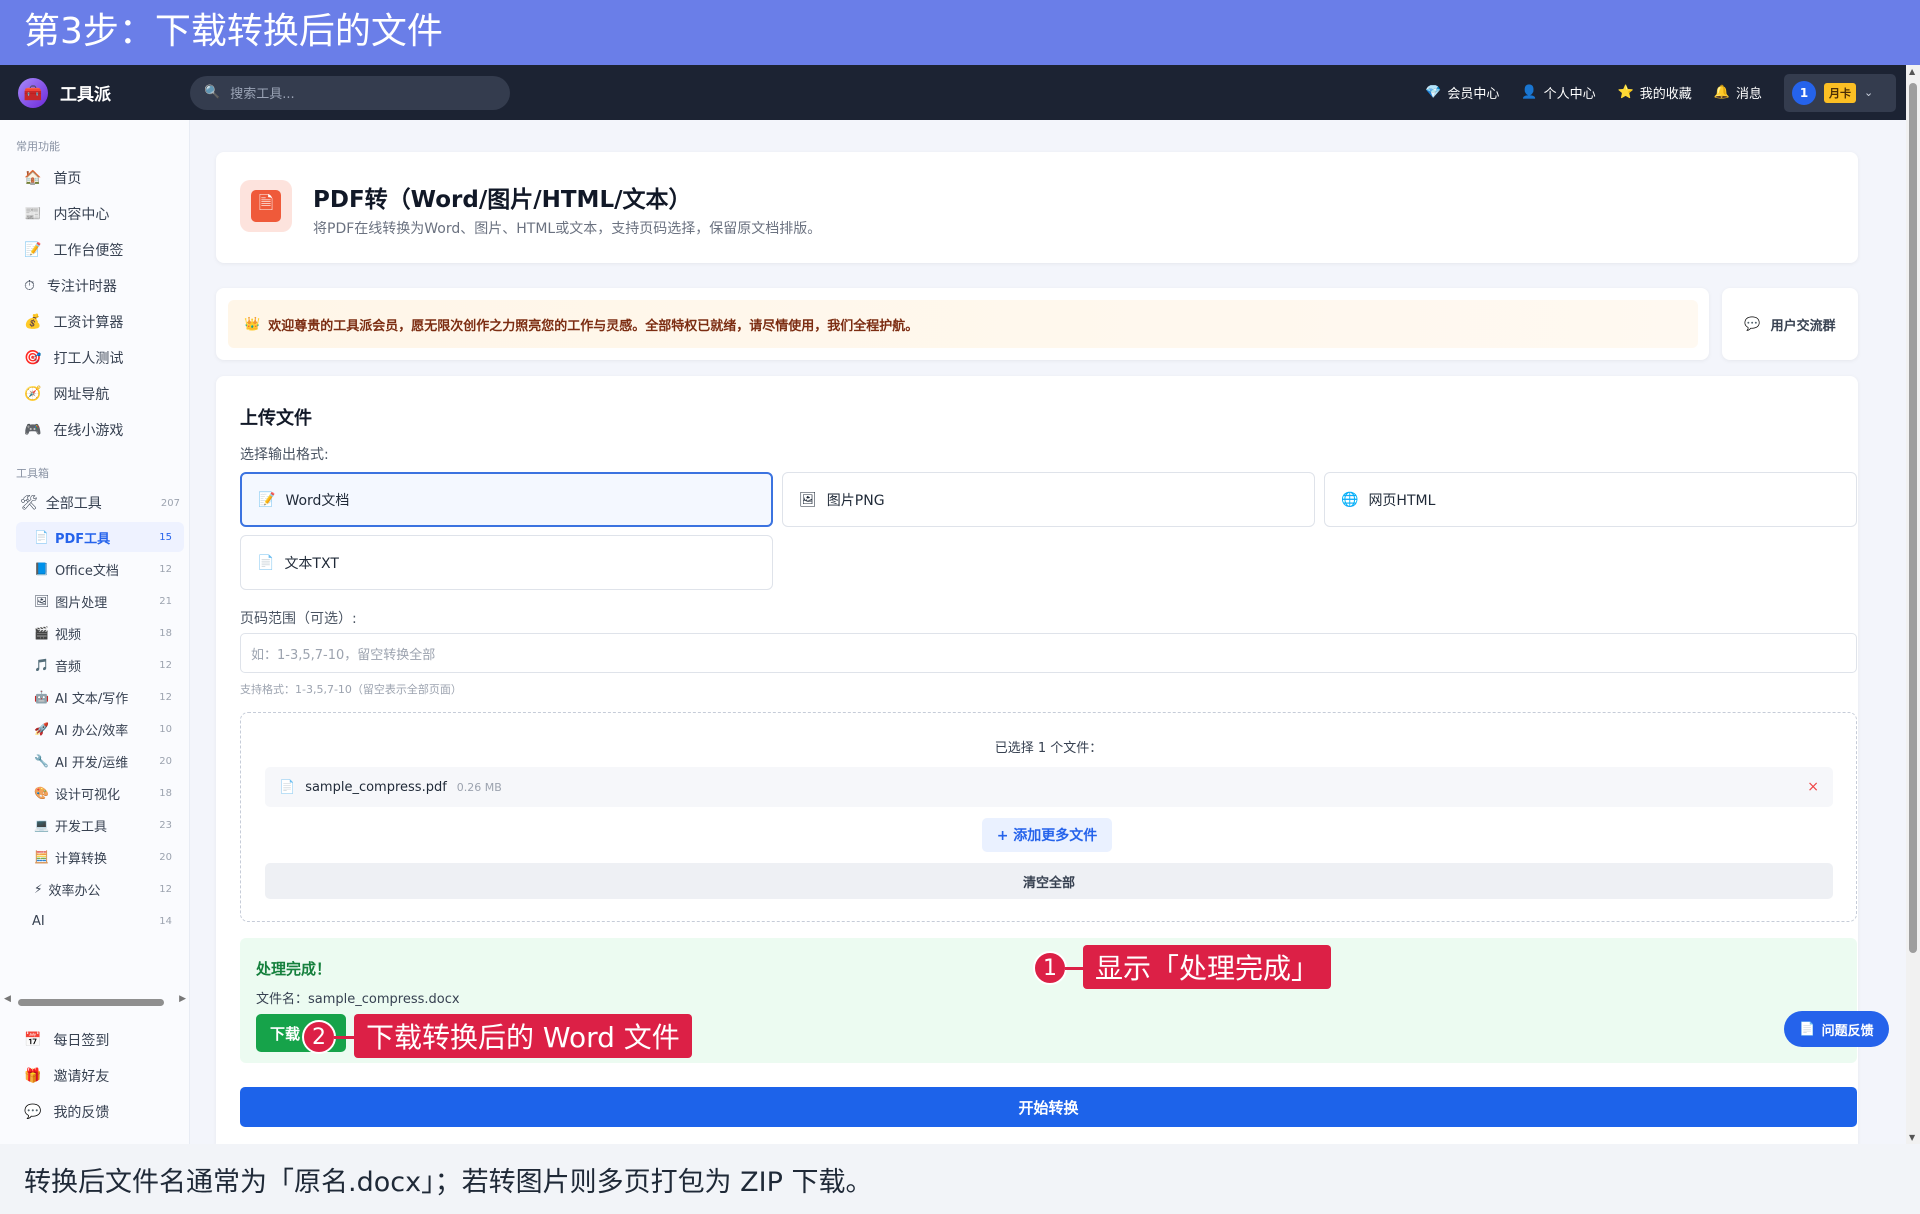 The width and height of the screenshot is (1920, 1214). What do you see at coordinates (66, 214) in the screenshot?
I see `sidebar-item-content: 📰 内容中心` at bounding box center [66, 214].